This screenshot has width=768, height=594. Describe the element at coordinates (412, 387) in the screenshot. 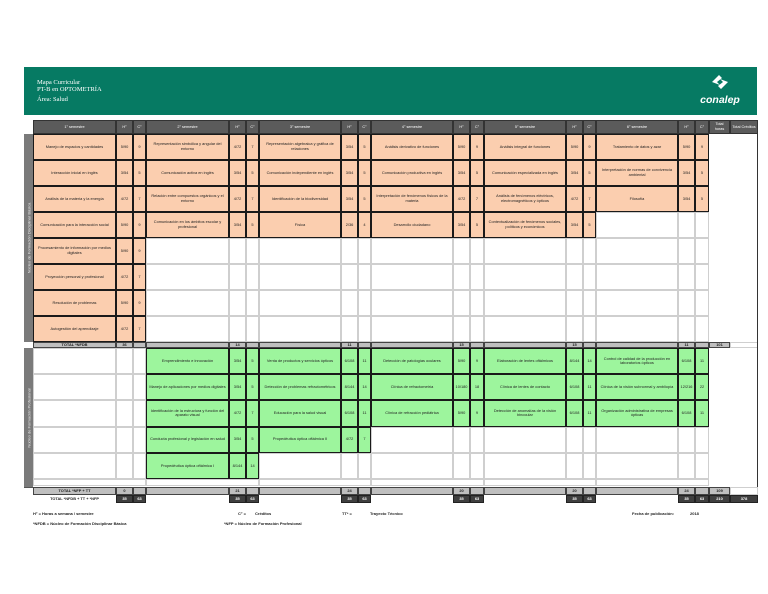

I see `course-name: Clínica de refractometría` at that location.